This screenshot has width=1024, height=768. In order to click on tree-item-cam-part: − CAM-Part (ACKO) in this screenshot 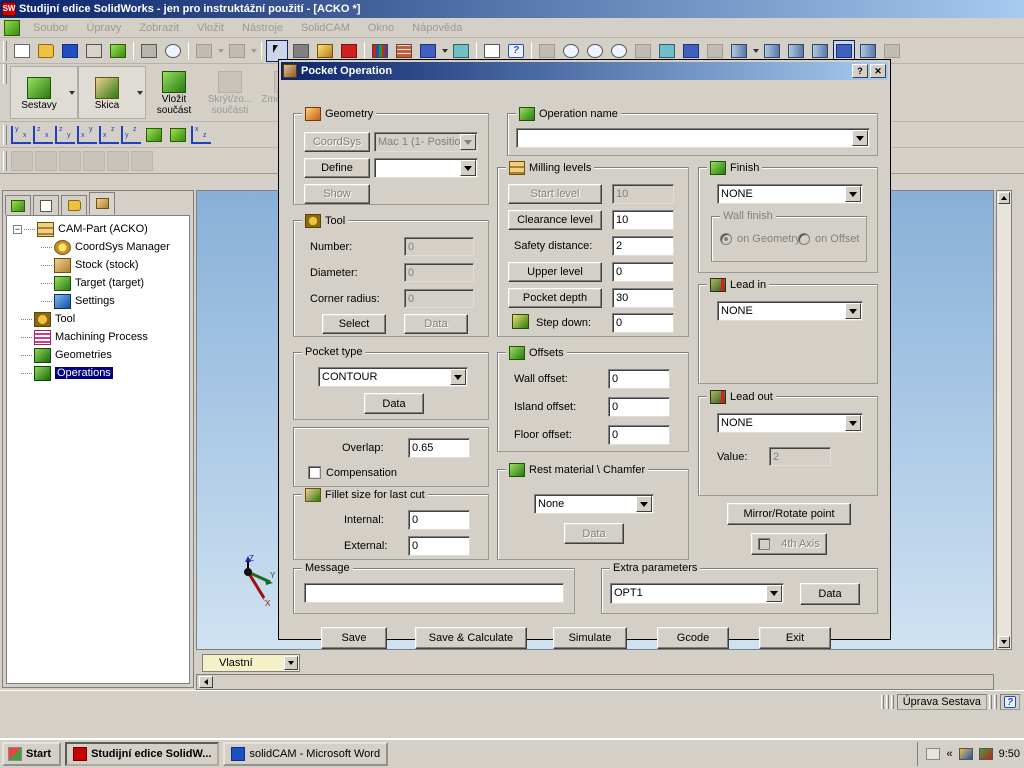, I will do `click(99, 229)`.